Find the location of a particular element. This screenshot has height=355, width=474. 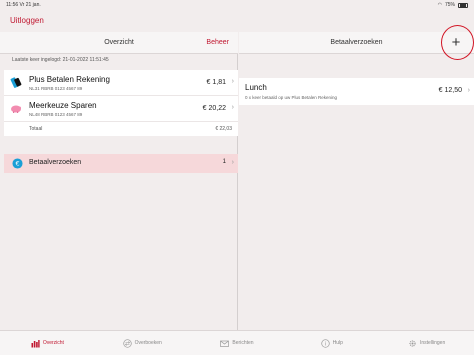

payment-requests-title: Betaalverzoeken is located at coordinates (356, 42).